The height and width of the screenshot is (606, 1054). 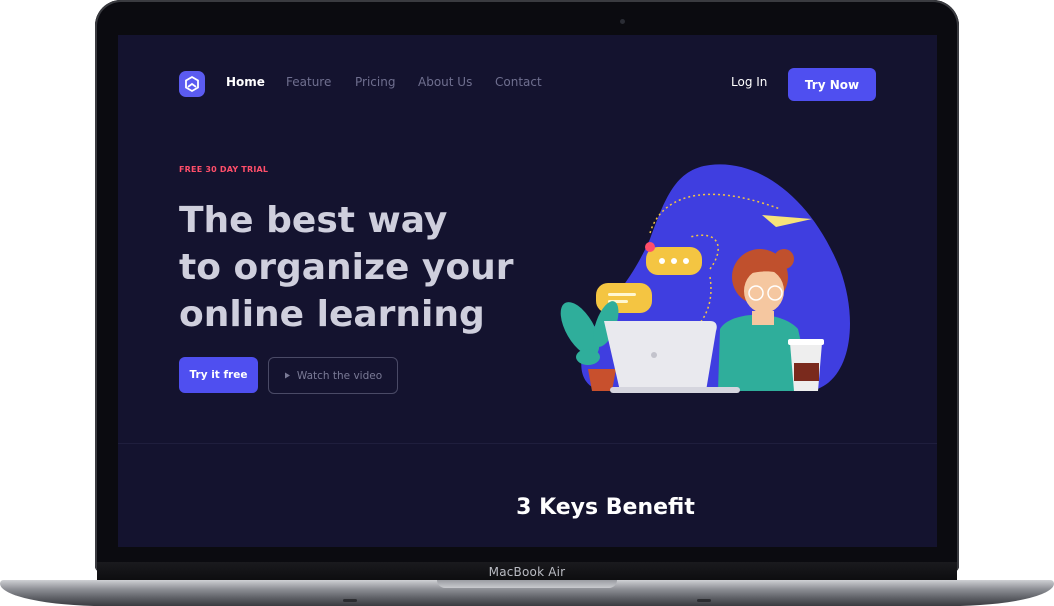 I want to click on logo-icon, so click(x=192, y=84).